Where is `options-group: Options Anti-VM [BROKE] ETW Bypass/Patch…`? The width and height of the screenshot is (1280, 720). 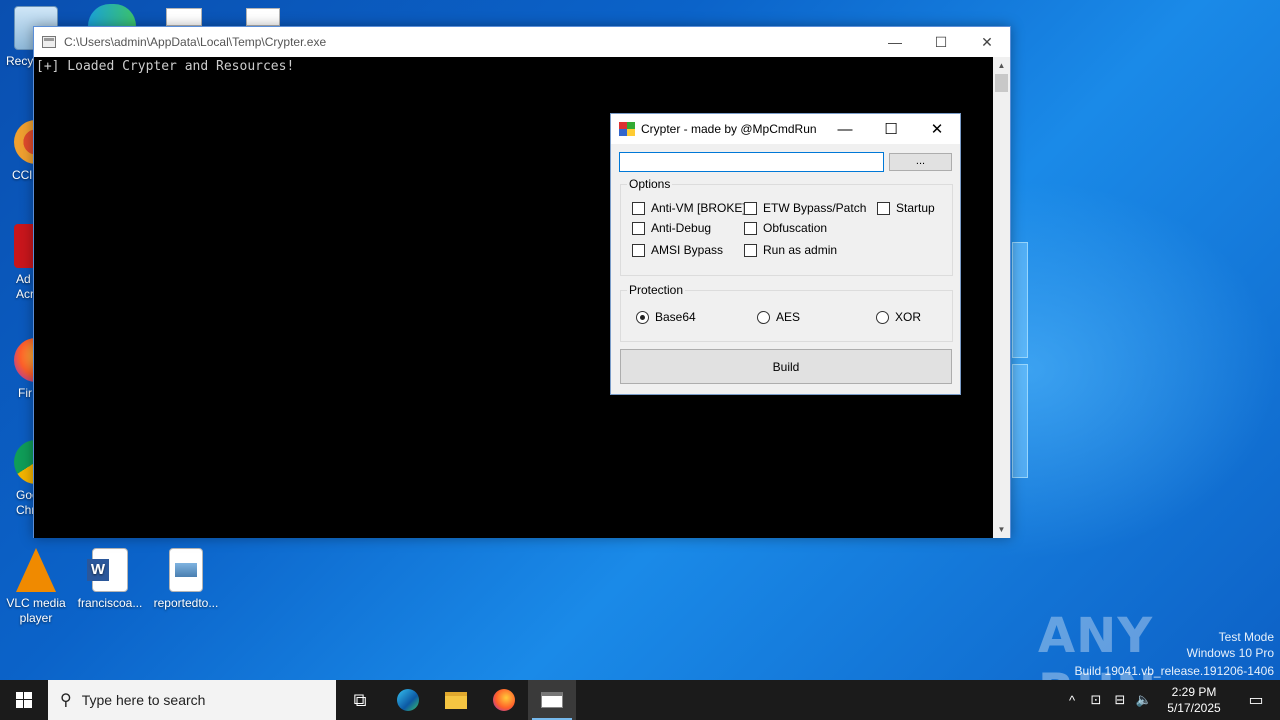
options-group: Options Anti-VM [BROKE] ETW Bypass/Patch… is located at coordinates (786, 226).